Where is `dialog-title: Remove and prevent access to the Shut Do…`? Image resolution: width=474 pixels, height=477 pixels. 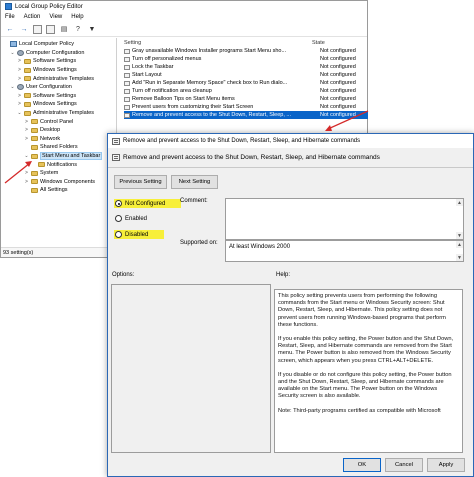
dialog-title: Remove and prevent access to the Shut Do… is located at coordinates (242, 141).